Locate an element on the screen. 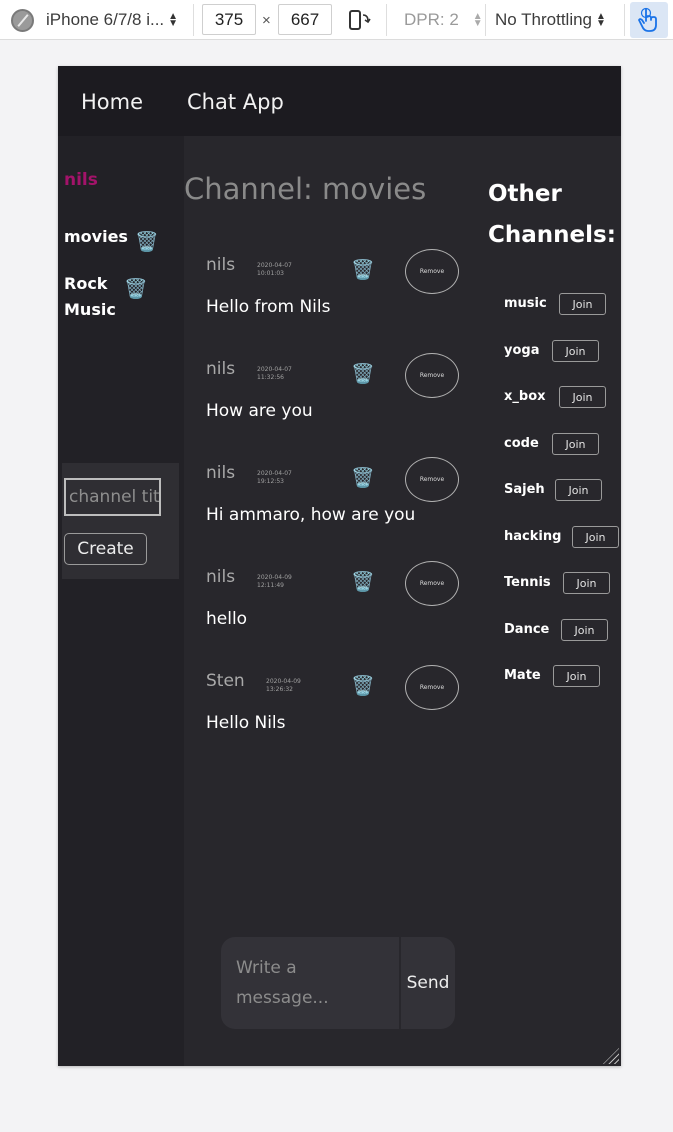  other-channels-heading: Other Channels: is located at coordinates (552, 215).